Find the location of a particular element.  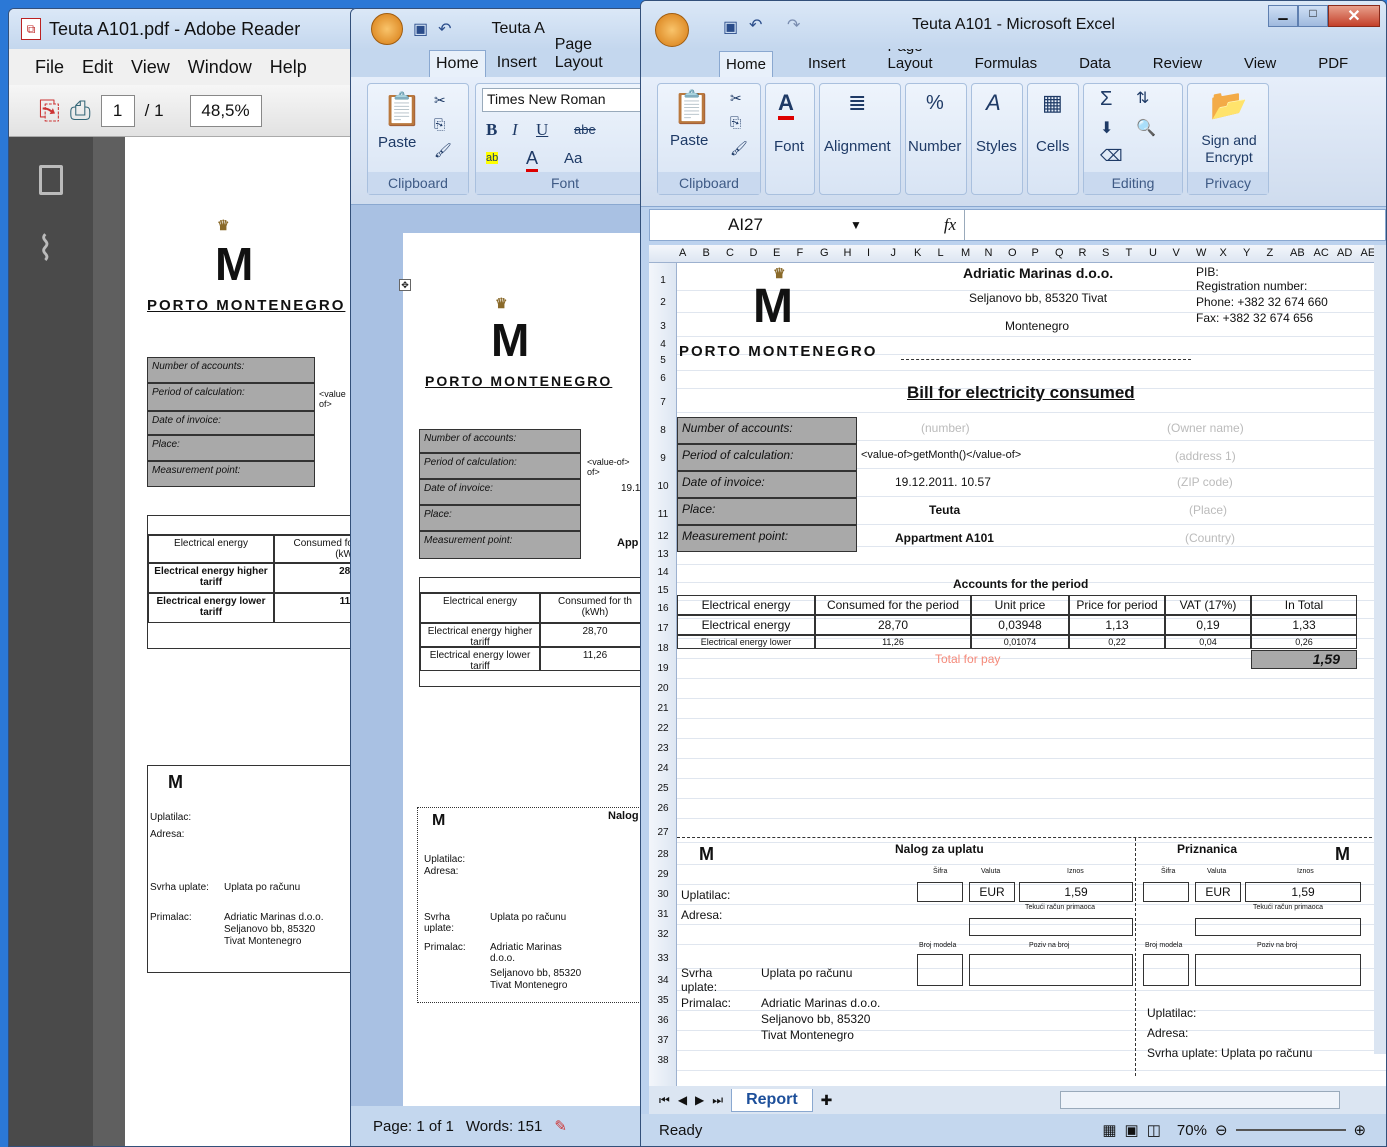

paste-icon: 📋 is located at coordinates (402, 109).